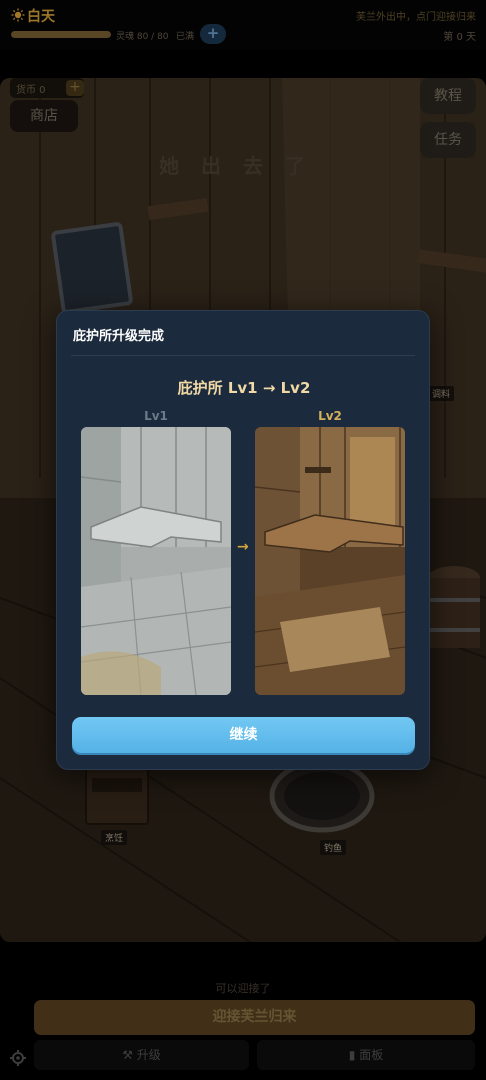  Describe the element at coordinates (243, 166) in the screenshot. I see `scene-caption: 她出去了` at that location.